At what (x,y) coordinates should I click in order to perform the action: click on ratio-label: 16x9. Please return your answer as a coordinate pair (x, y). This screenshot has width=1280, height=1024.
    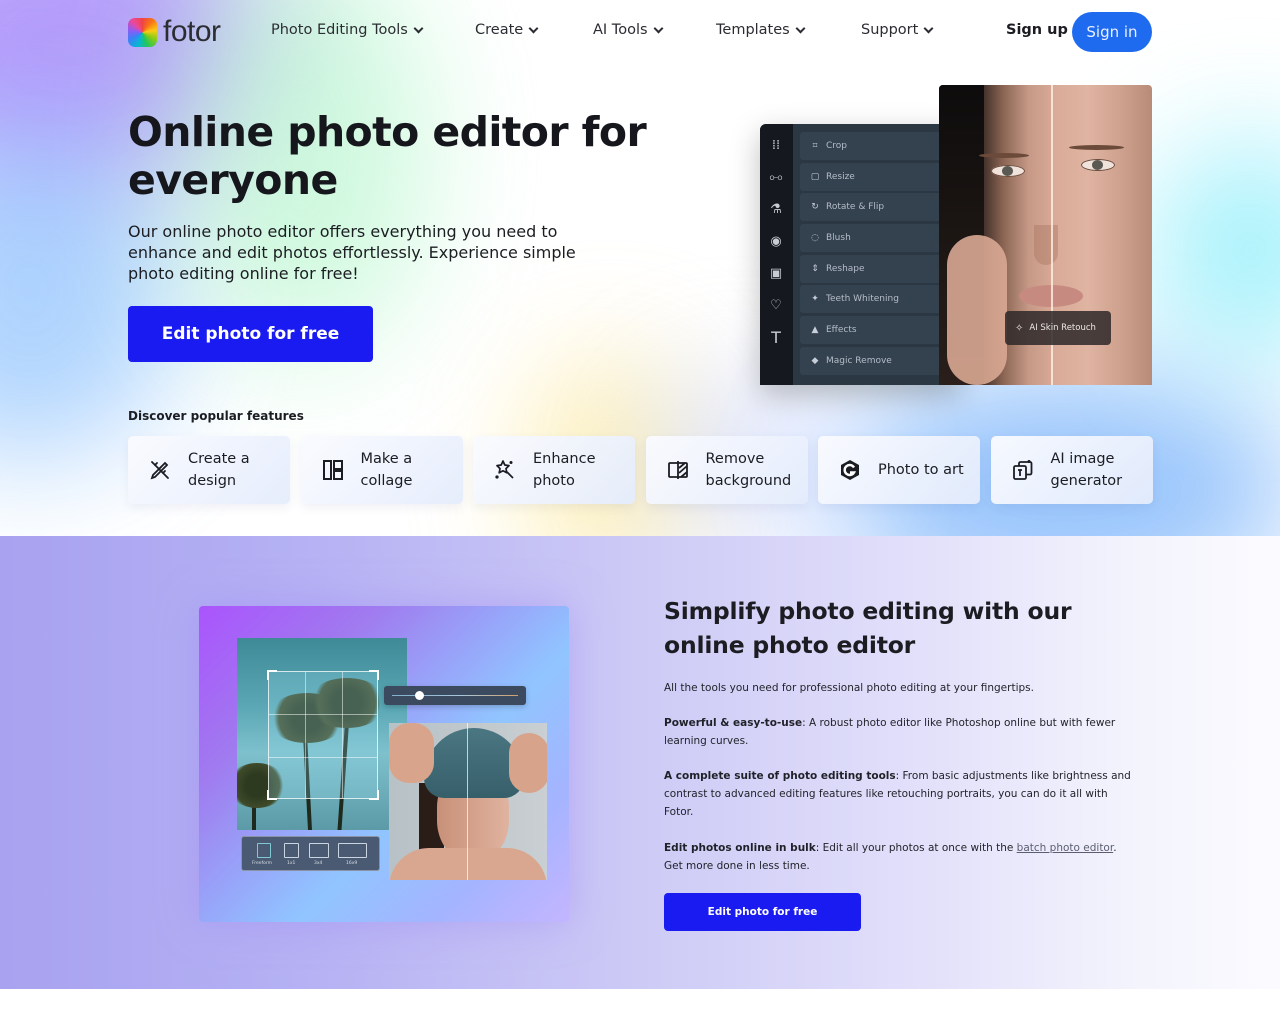
    Looking at the image, I should click on (352, 863).